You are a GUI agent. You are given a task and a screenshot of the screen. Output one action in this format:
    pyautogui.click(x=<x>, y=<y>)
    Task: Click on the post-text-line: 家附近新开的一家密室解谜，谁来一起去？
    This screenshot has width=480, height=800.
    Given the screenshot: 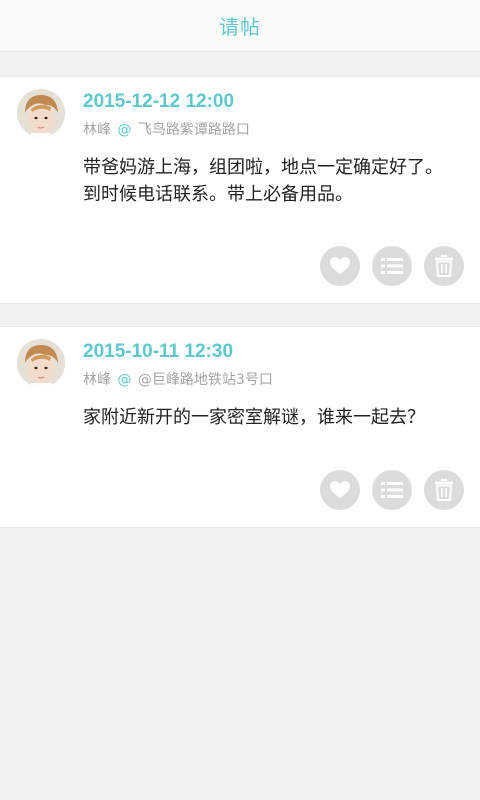 What is the action you would take?
    pyautogui.click(x=254, y=417)
    